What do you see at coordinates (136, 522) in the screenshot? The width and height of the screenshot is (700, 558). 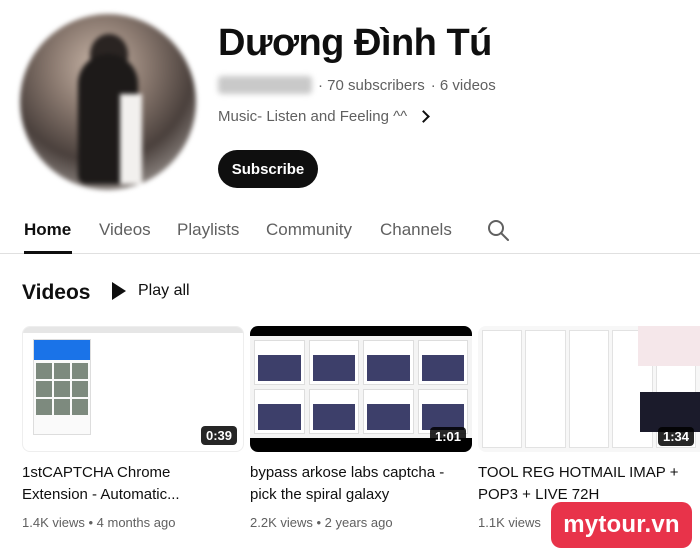 I see `video-age: 4 months ago` at bounding box center [136, 522].